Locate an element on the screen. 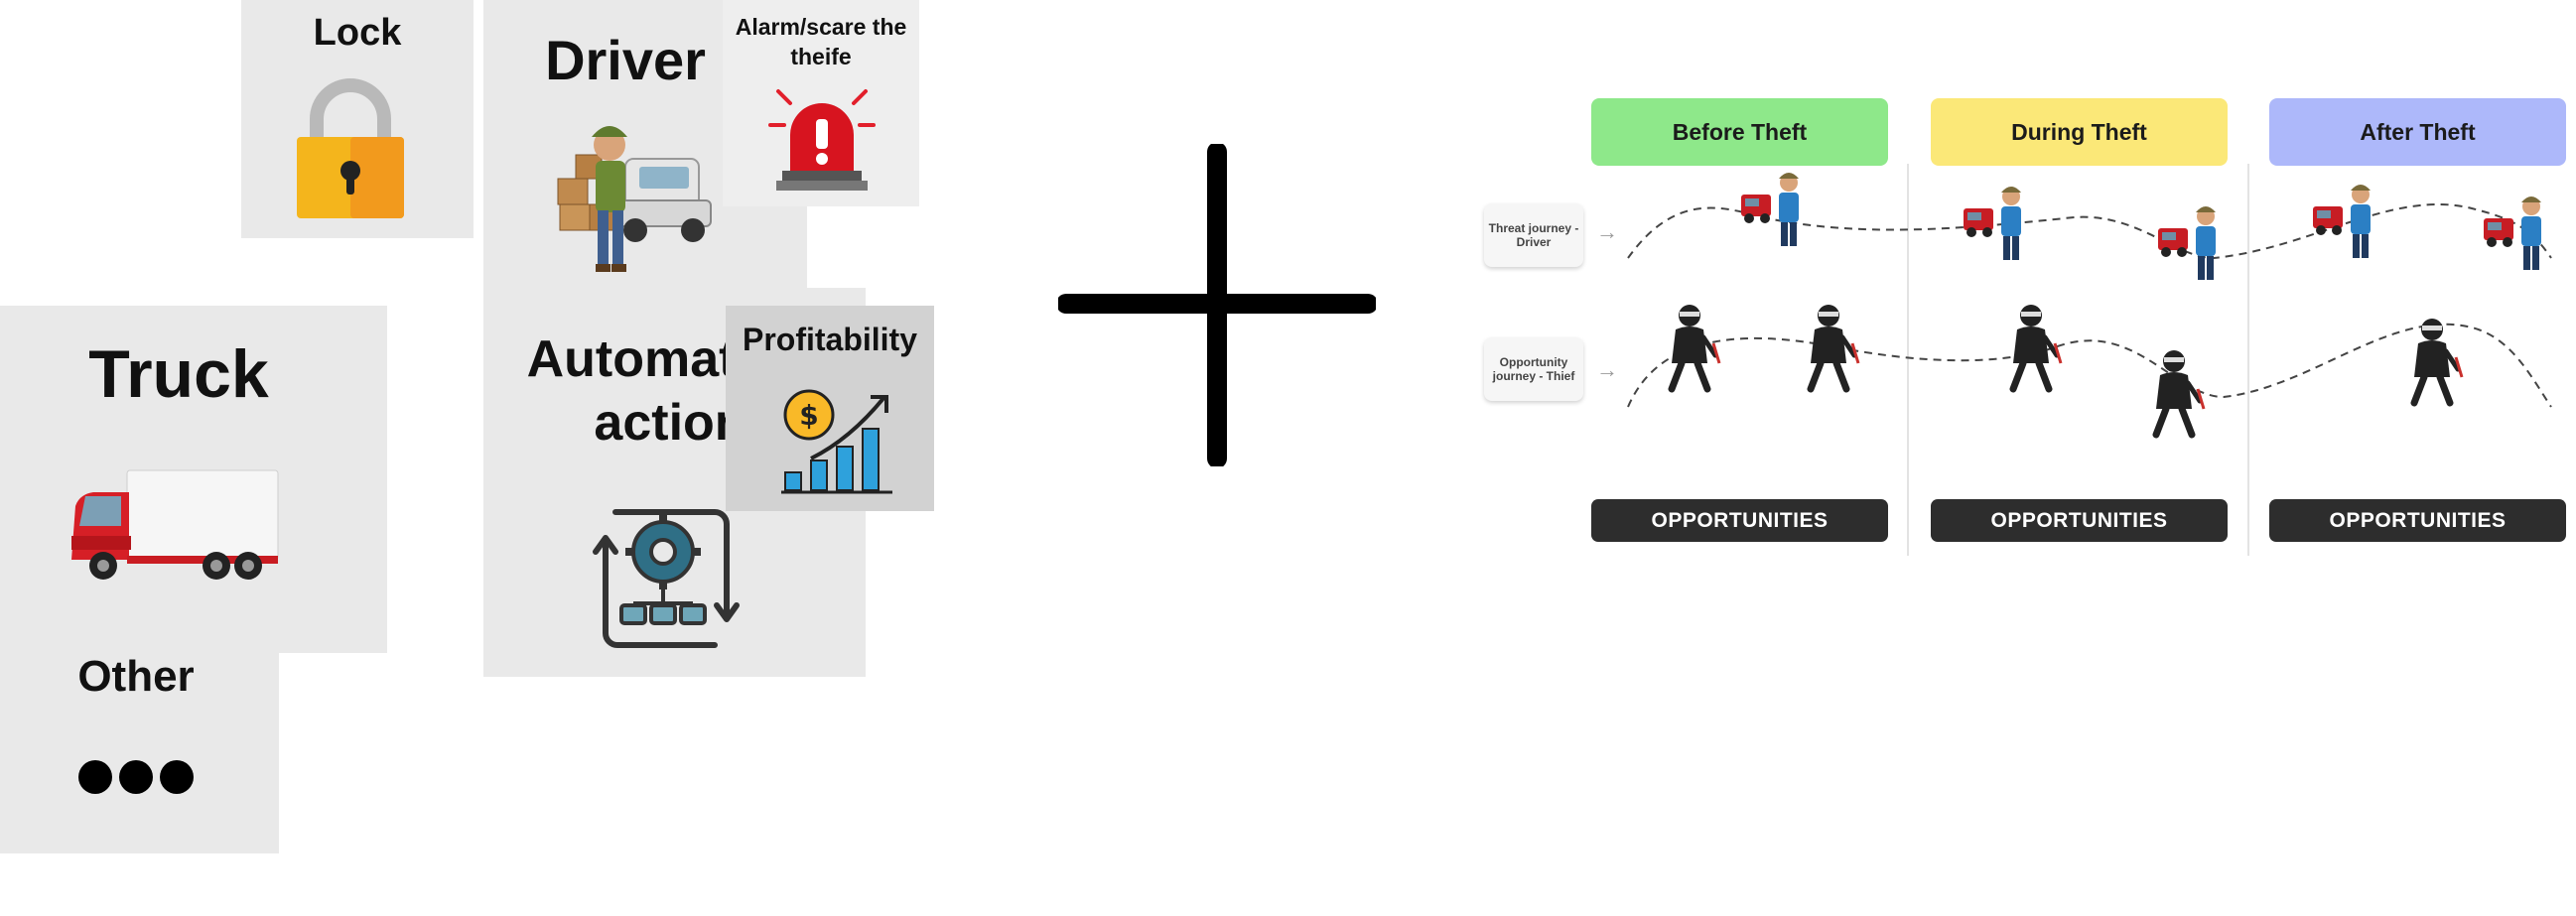 The height and width of the screenshot is (916, 2576). lock-card: Lock is located at coordinates (357, 119).